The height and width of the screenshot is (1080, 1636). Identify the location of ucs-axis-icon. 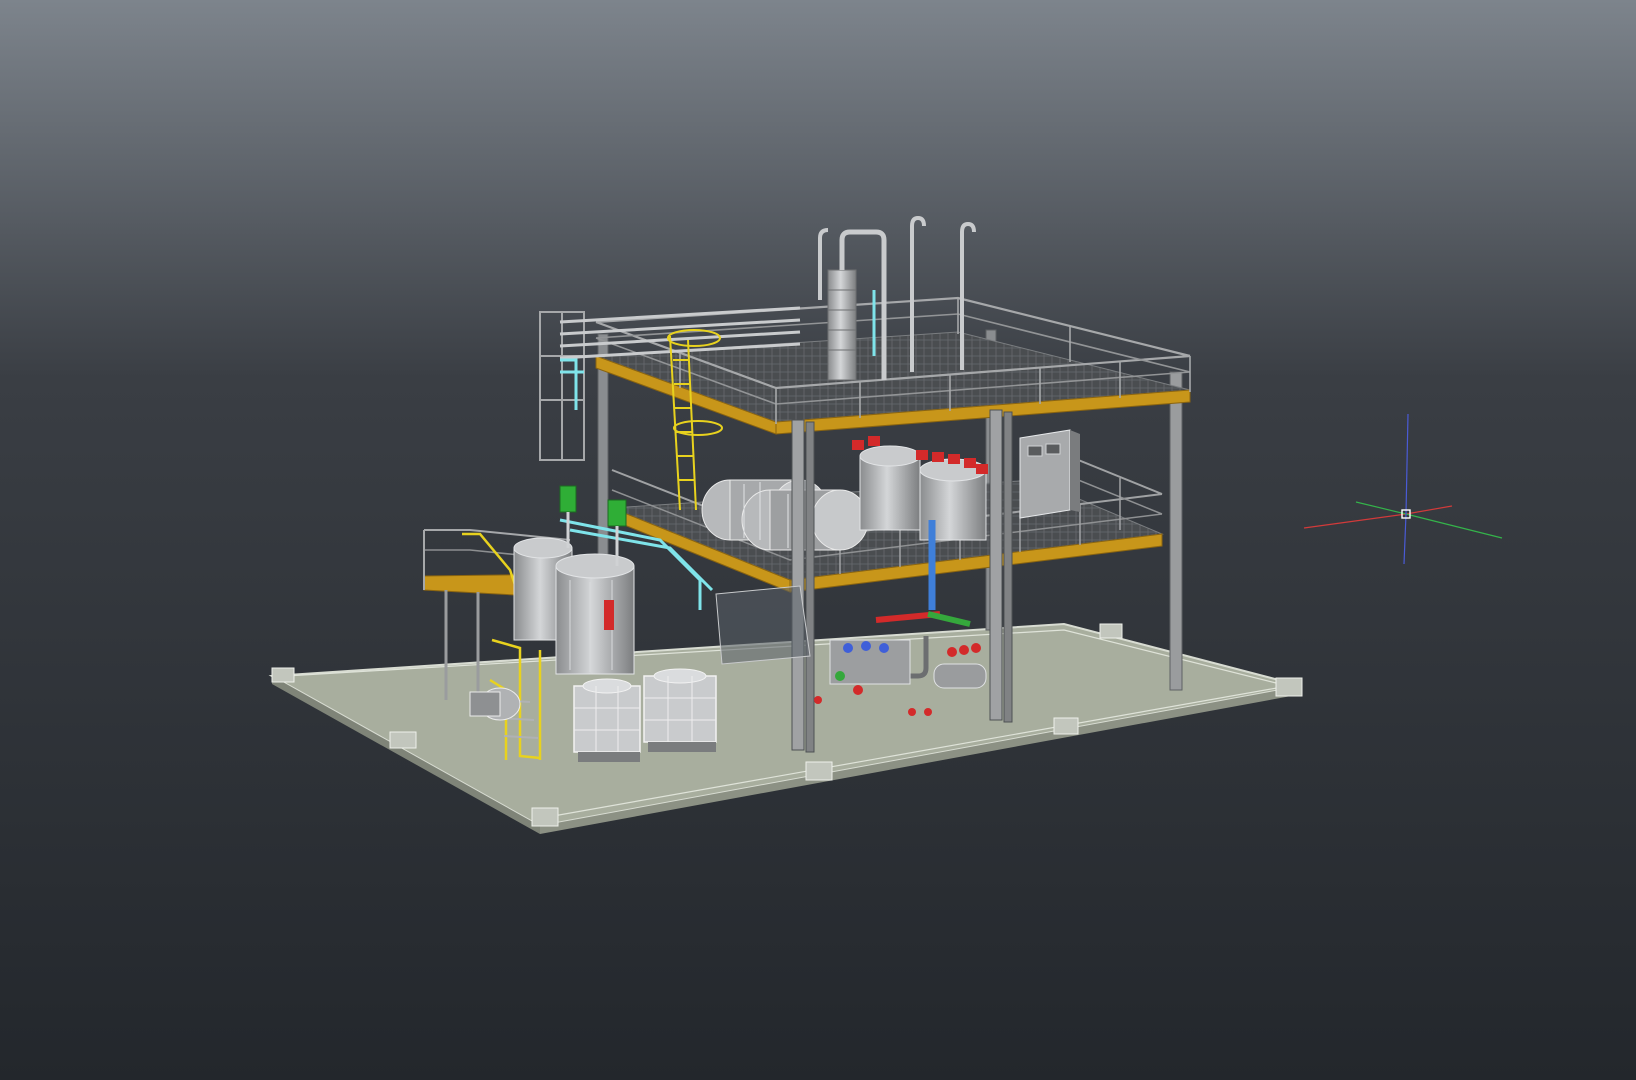
(1403, 489).